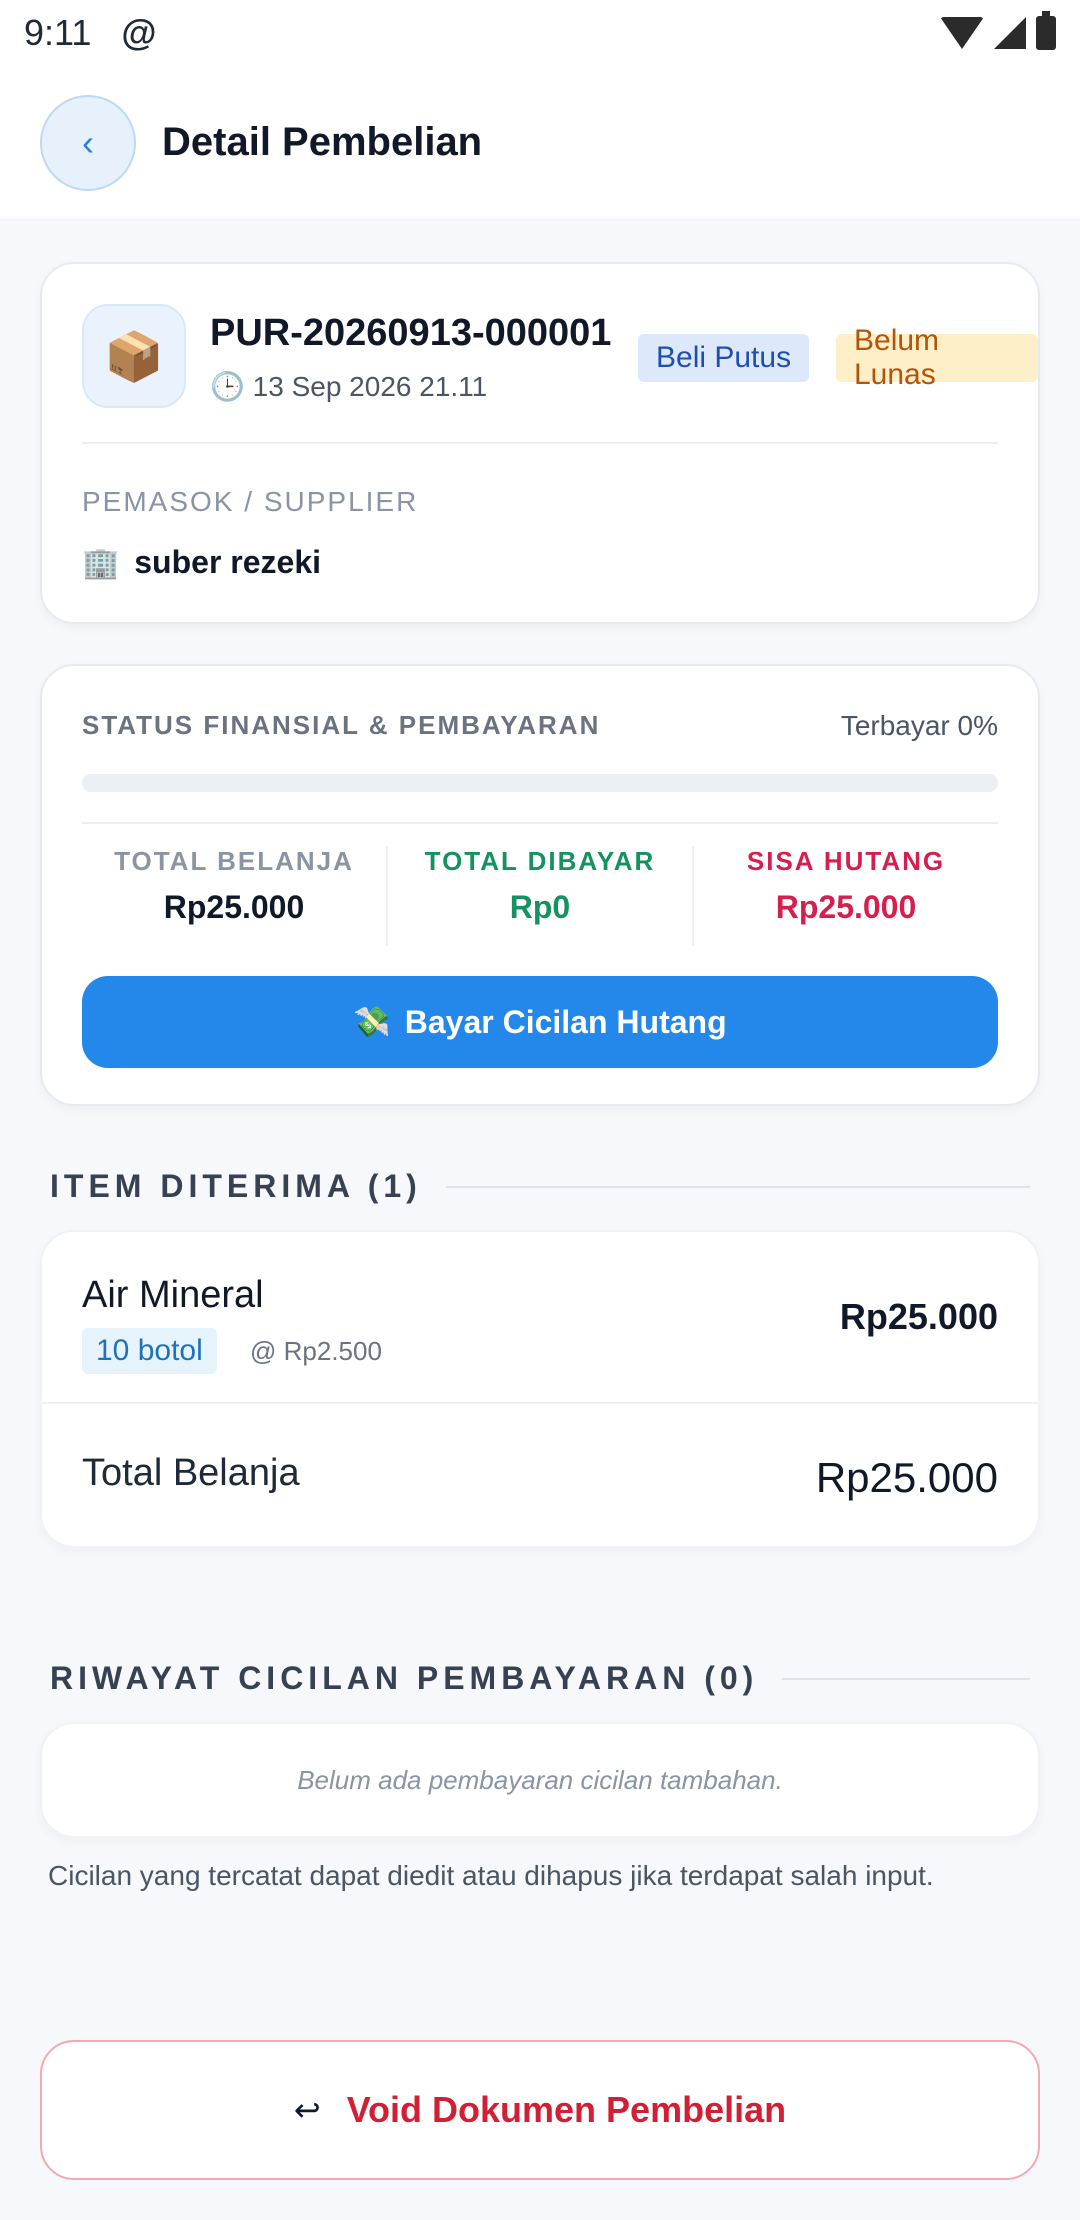 This screenshot has width=1080, height=2220. What do you see at coordinates (918, 1316) in the screenshot?
I see `item-total: Rp25.000` at bounding box center [918, 1316].